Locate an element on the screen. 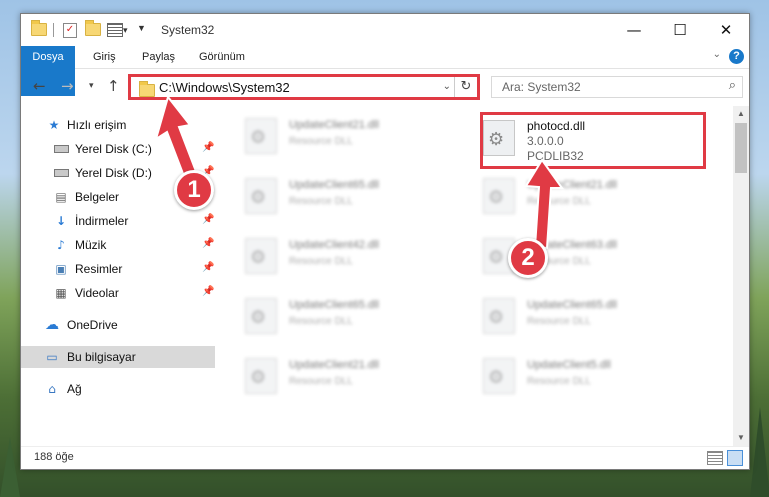 The height and width of the screenshot is (497, 769). close-button: ✕ is located at coordinates (726, 30).